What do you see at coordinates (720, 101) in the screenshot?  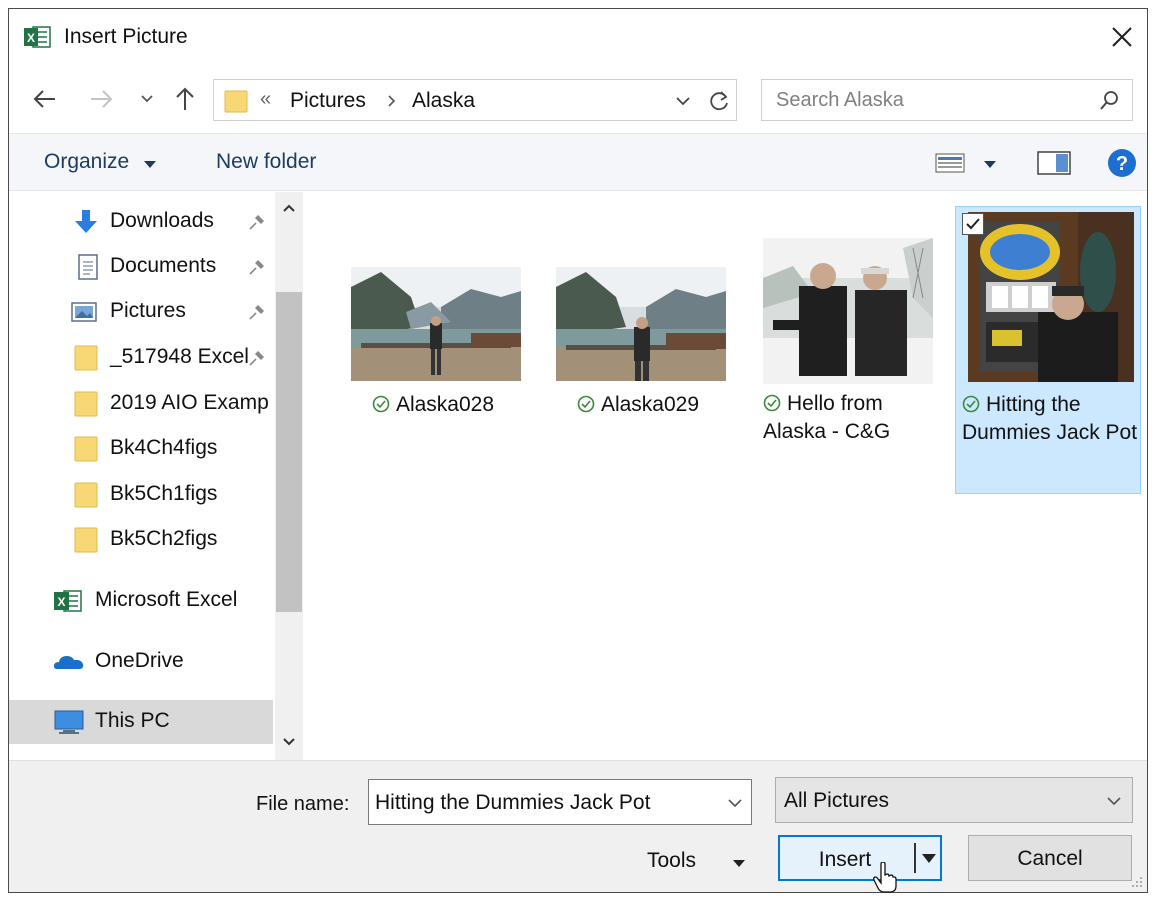 I see `refresh-icon` at bounding box center [720, 101].